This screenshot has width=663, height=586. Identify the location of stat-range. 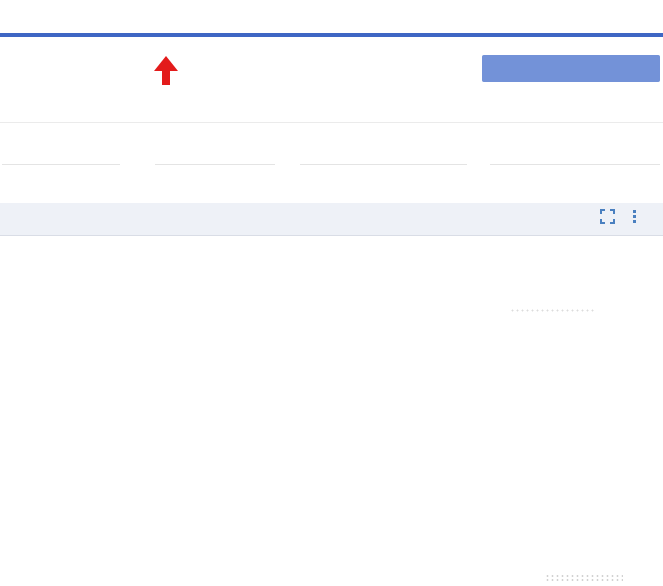
(575, 144).